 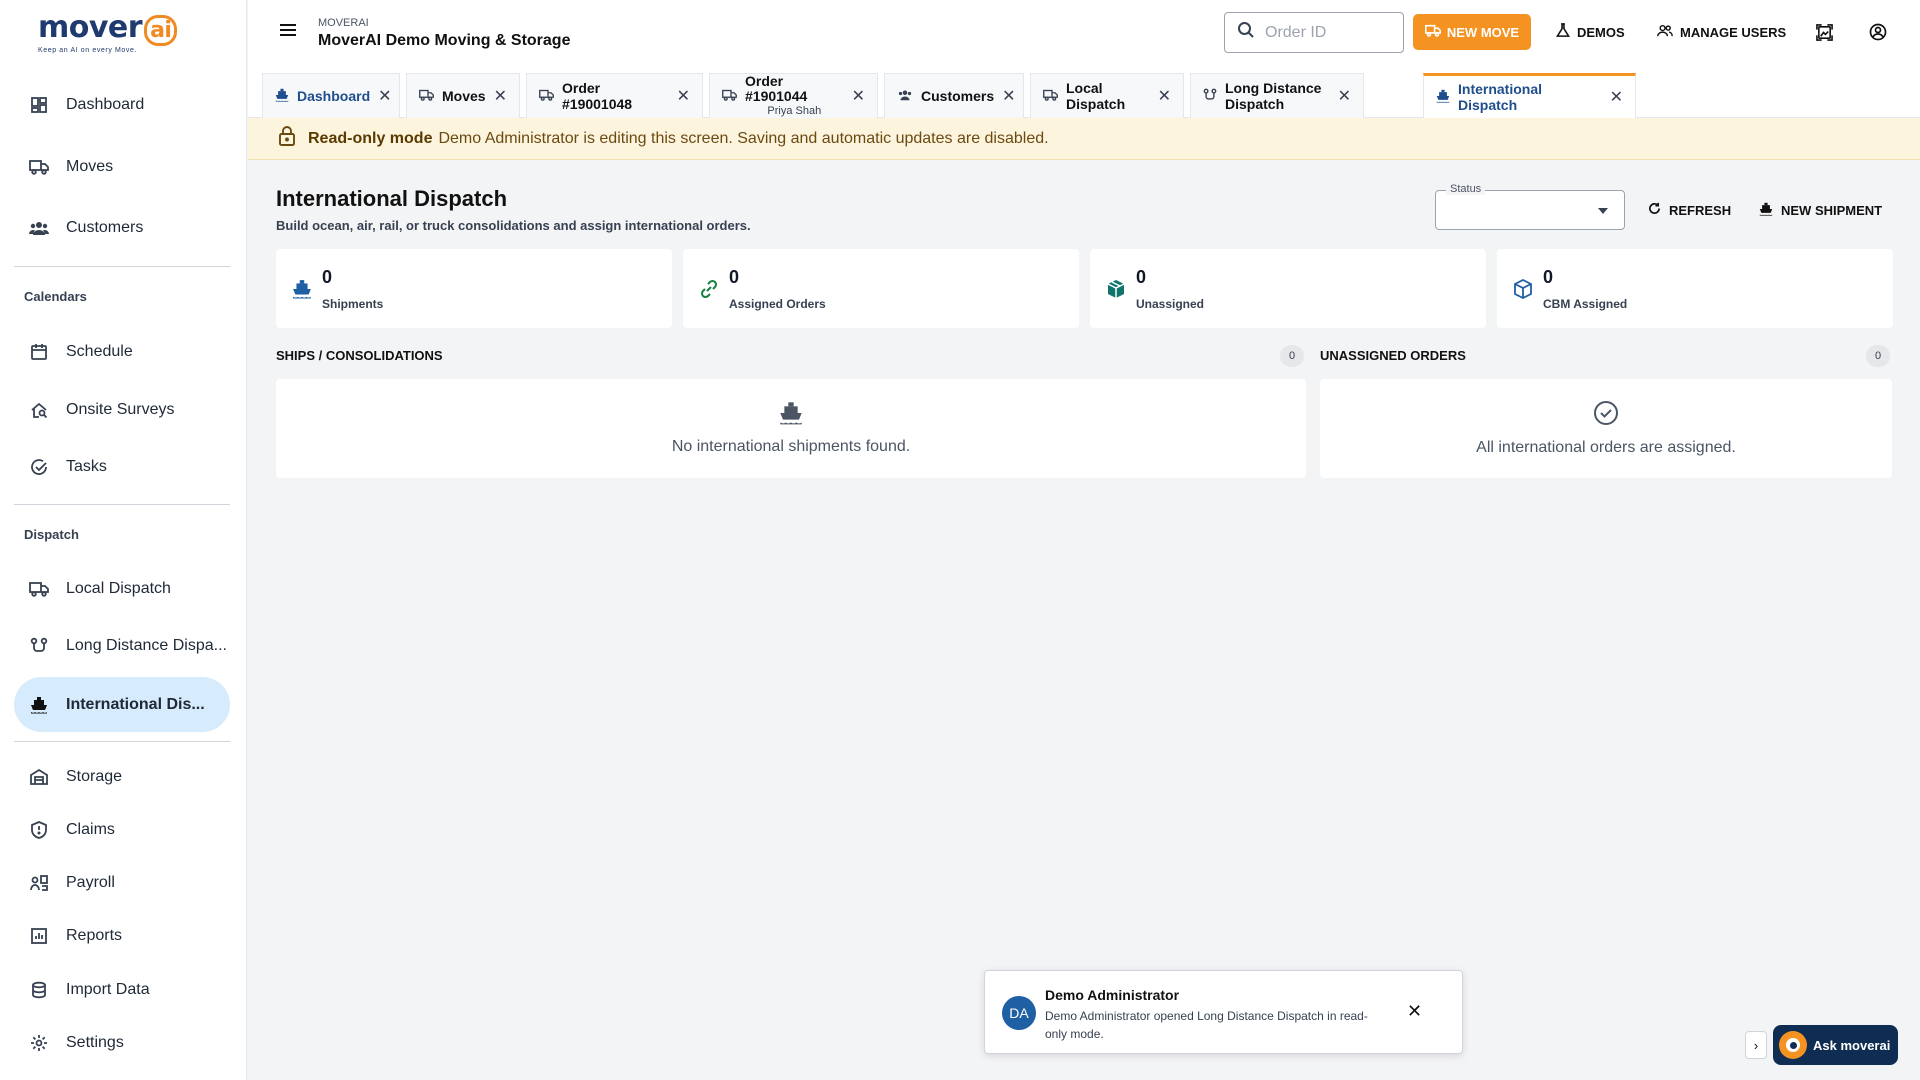 What do you see at coordinates (122, 467) in the screenshot?
I see `sidebar-item-tasks: Tasks` at bounding box center [122, 467].